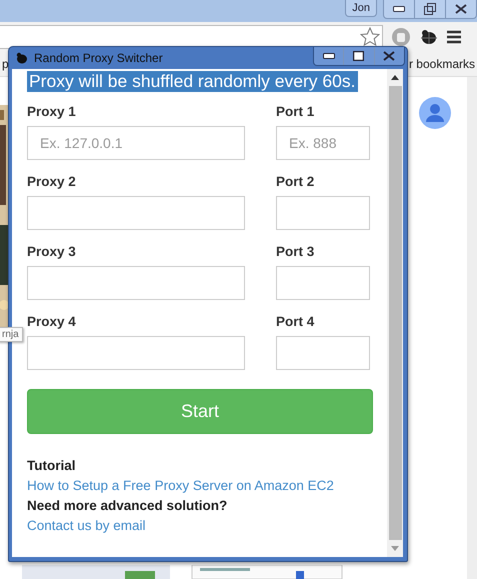  What do you see at coordinates (99, 58) in the screenshot?
I see `window-title: Random Proxy Switcher` at bounding box center [99, 58].